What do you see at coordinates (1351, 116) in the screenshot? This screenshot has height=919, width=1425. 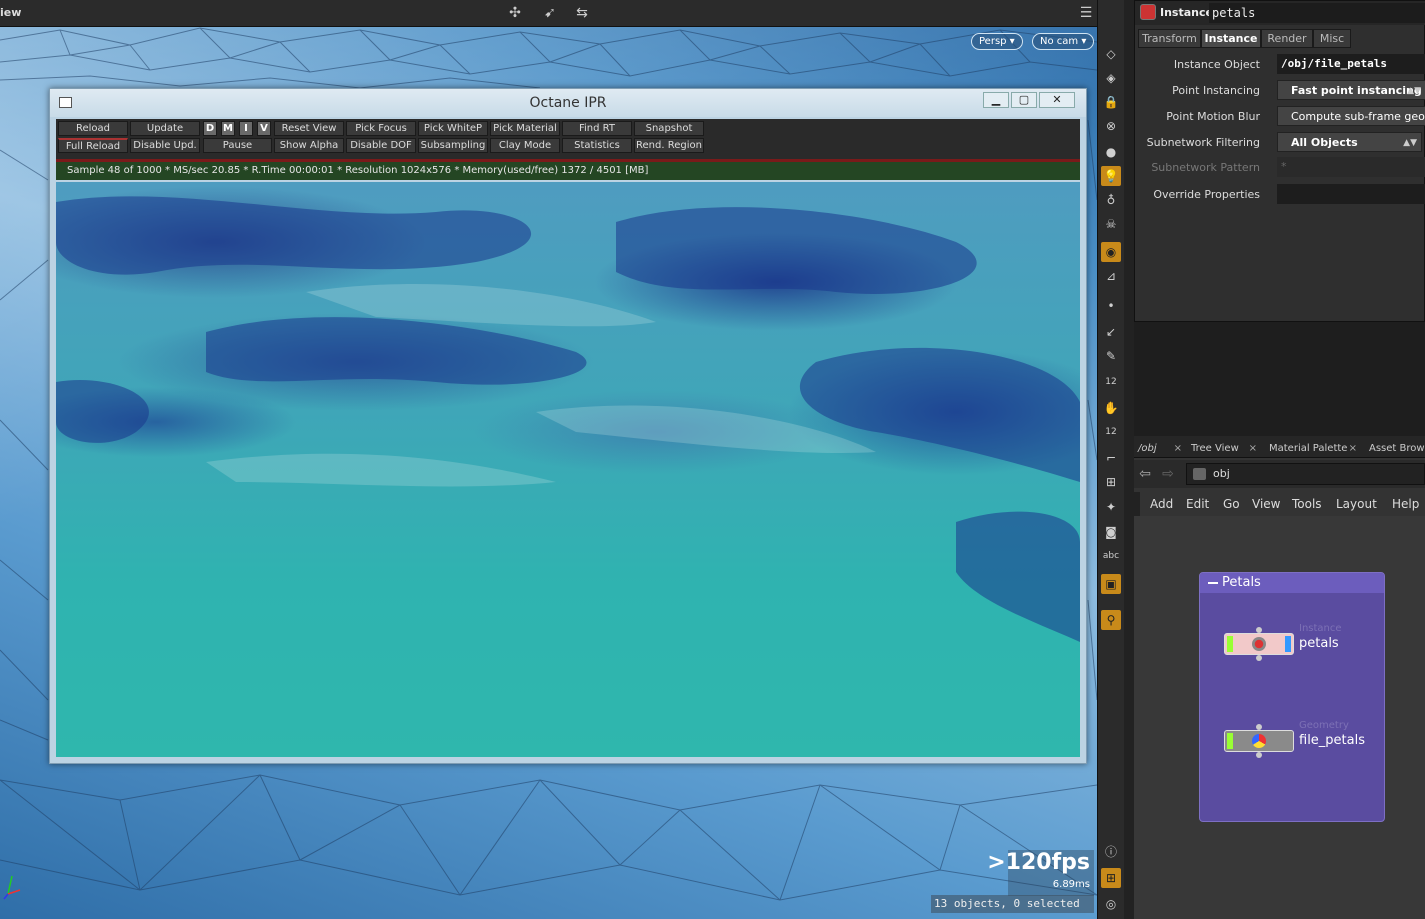 I see `point-motion-blur-menu: Compute sub-frame geometry` at bounding box center [1351, 116].